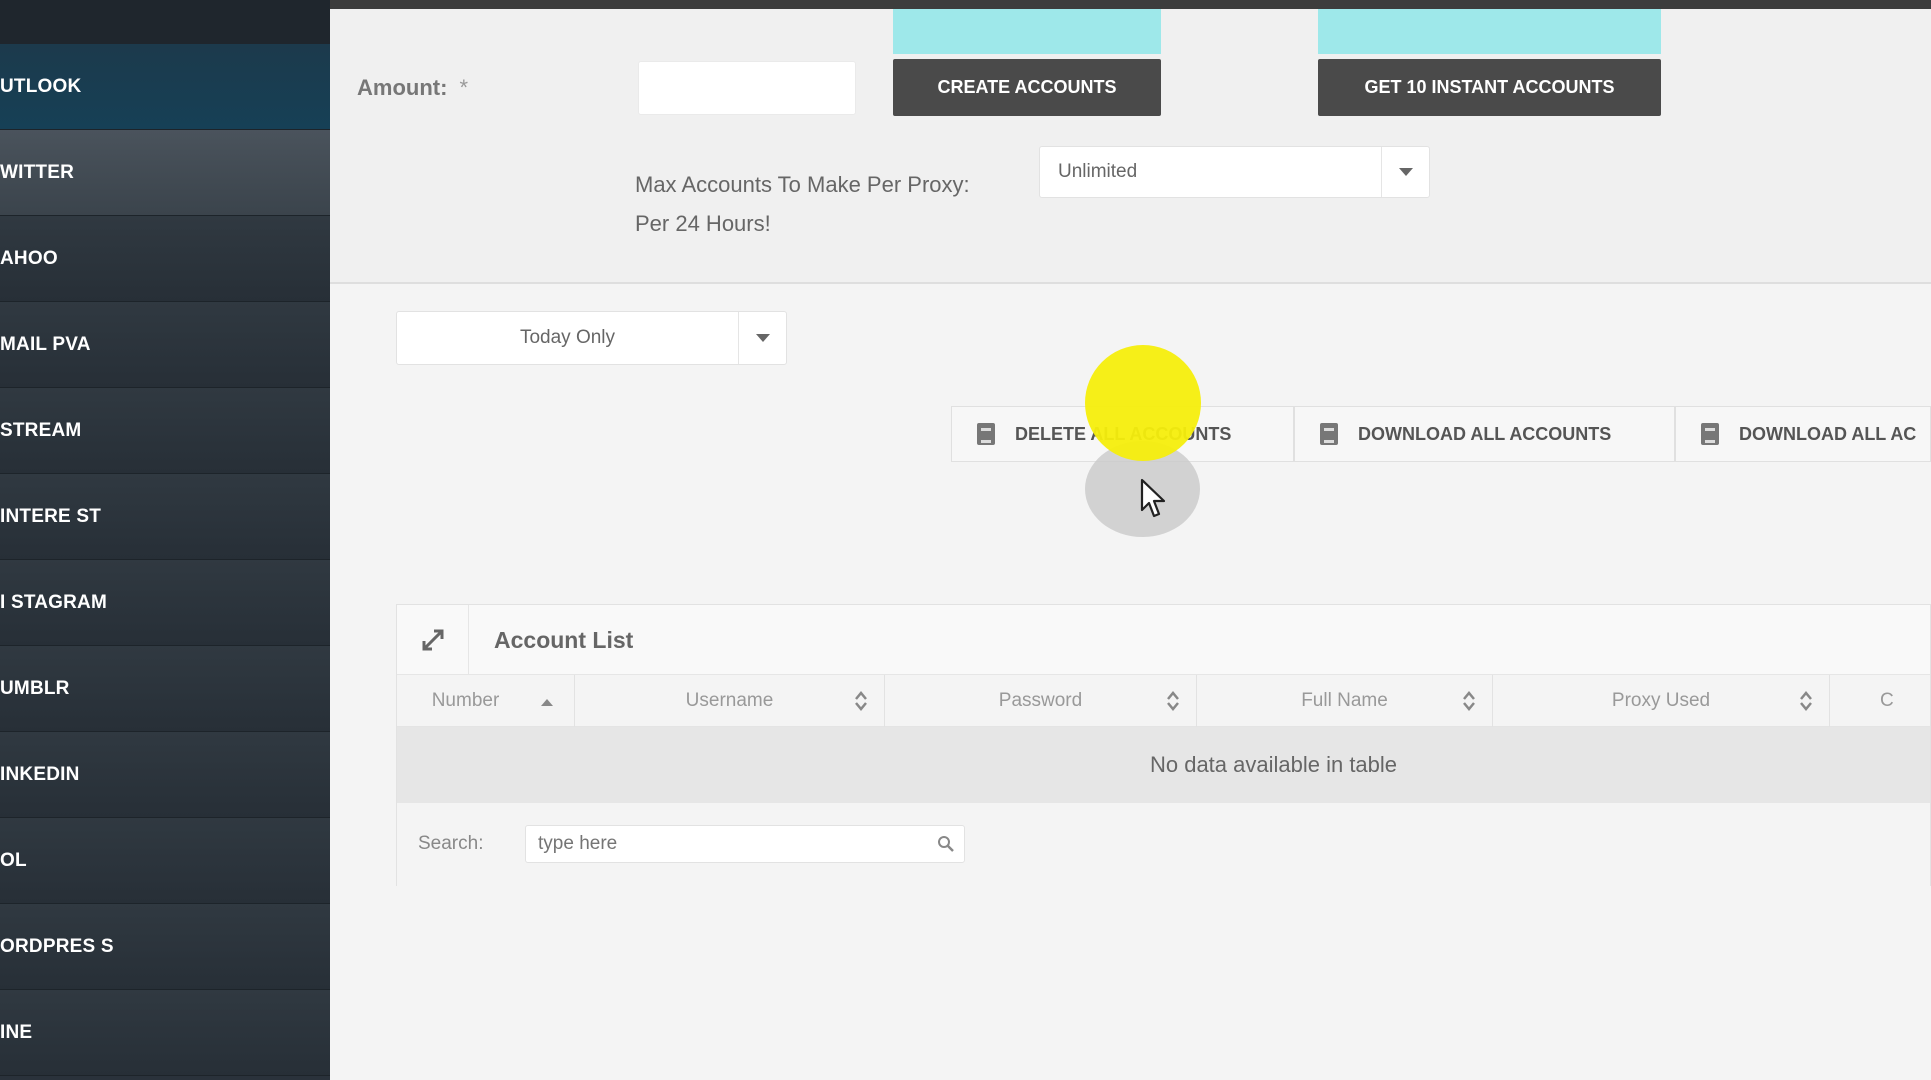  What do you see at coordinates (1163, 845) in the screenshot?
I see `table-search-row: Search:` at bounding box center [1163, 845].